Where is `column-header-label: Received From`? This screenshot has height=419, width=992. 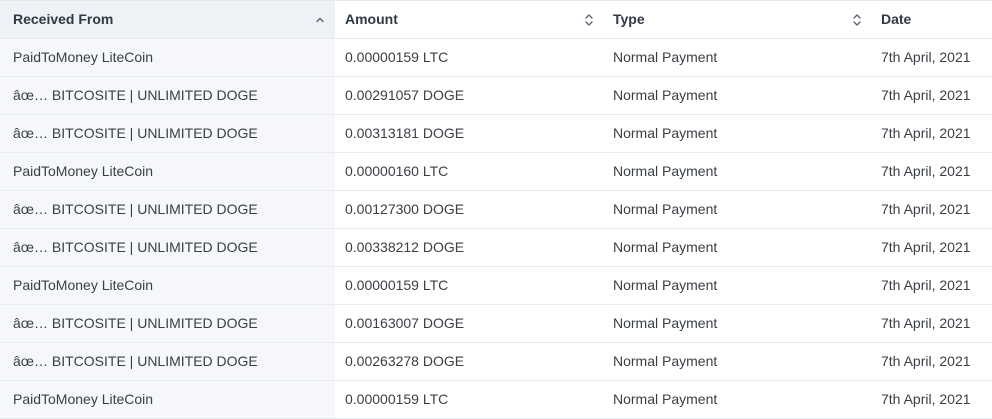
column-header-label: Received From is located at coordinates (63, 19).